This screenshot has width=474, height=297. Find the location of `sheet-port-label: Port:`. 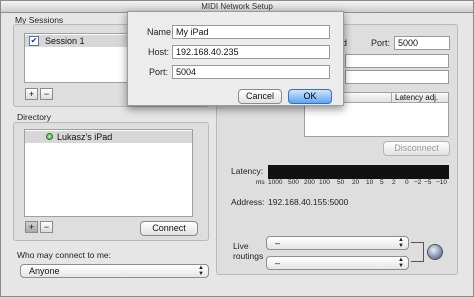

sheet-port-label: Port: is located at coordinates (159, 72).